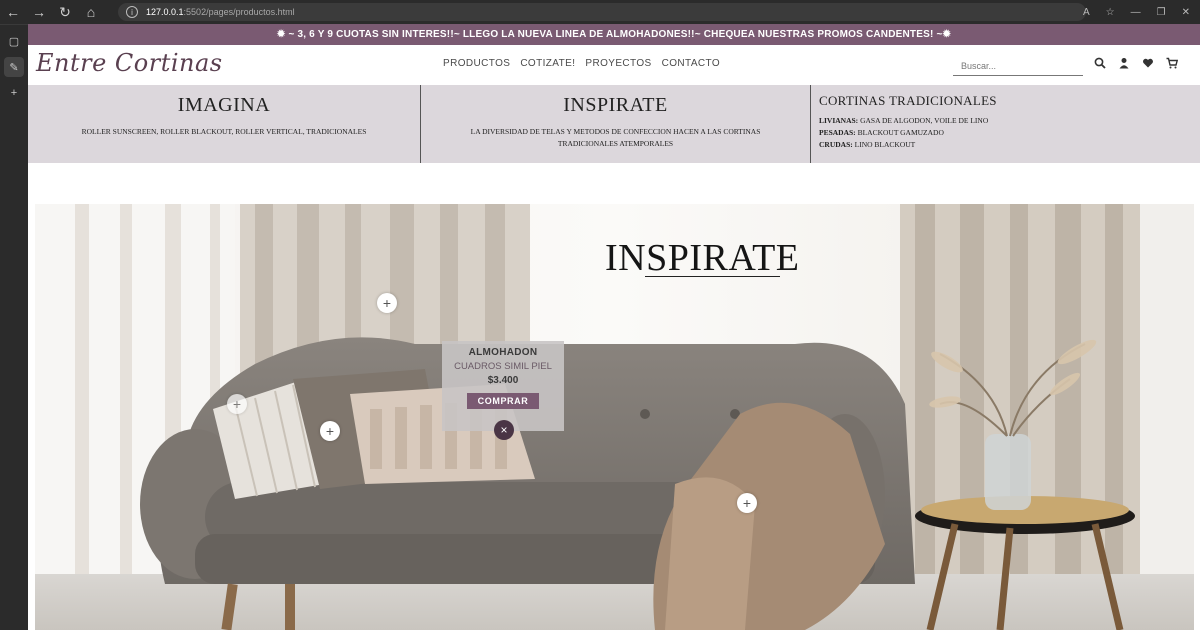 This screenshot has width=1200, height=630. What do you see at coordinates (581, 63) in the screenshot?
I see `main-nav: PRODUCTOS COTIZATE! PROYECTOS CONTACTO` at bounding box center [581, 63].